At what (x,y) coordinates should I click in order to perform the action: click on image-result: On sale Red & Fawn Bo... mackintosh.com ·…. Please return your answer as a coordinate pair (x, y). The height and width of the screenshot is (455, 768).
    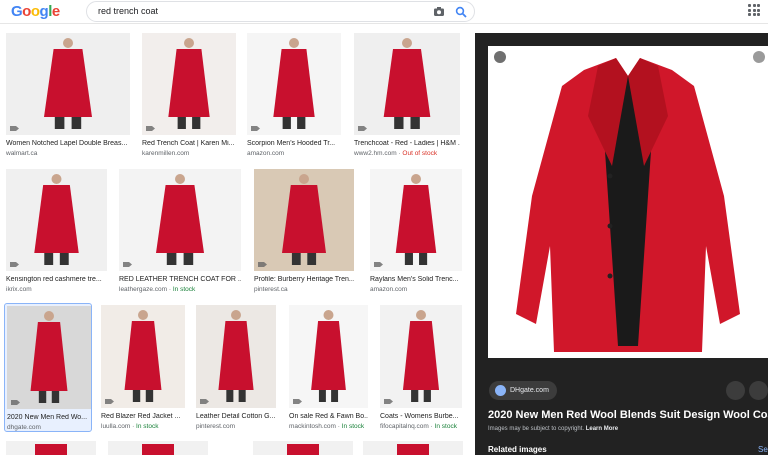
    Looking at the image, I should click on (328, 367).